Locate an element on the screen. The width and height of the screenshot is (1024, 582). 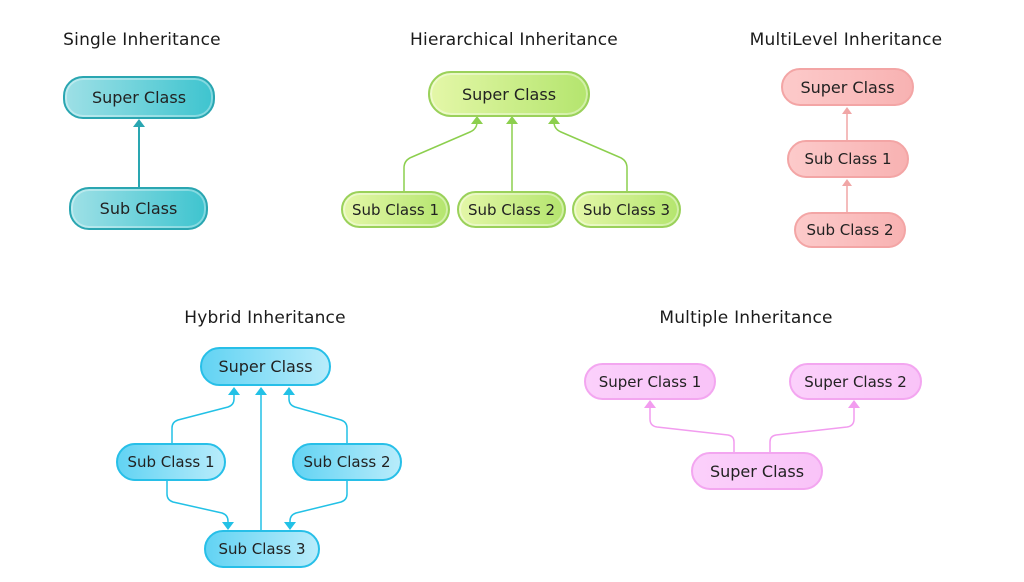
node-label: Sub Class is located at coordinates (138, 208).